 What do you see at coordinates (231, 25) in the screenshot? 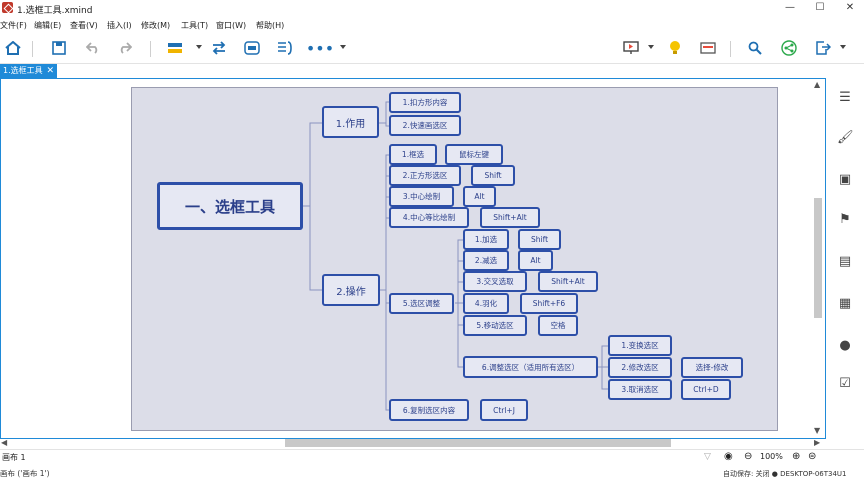
I see `menu-window: 窗口(W)` at bounding box center [231, 25].